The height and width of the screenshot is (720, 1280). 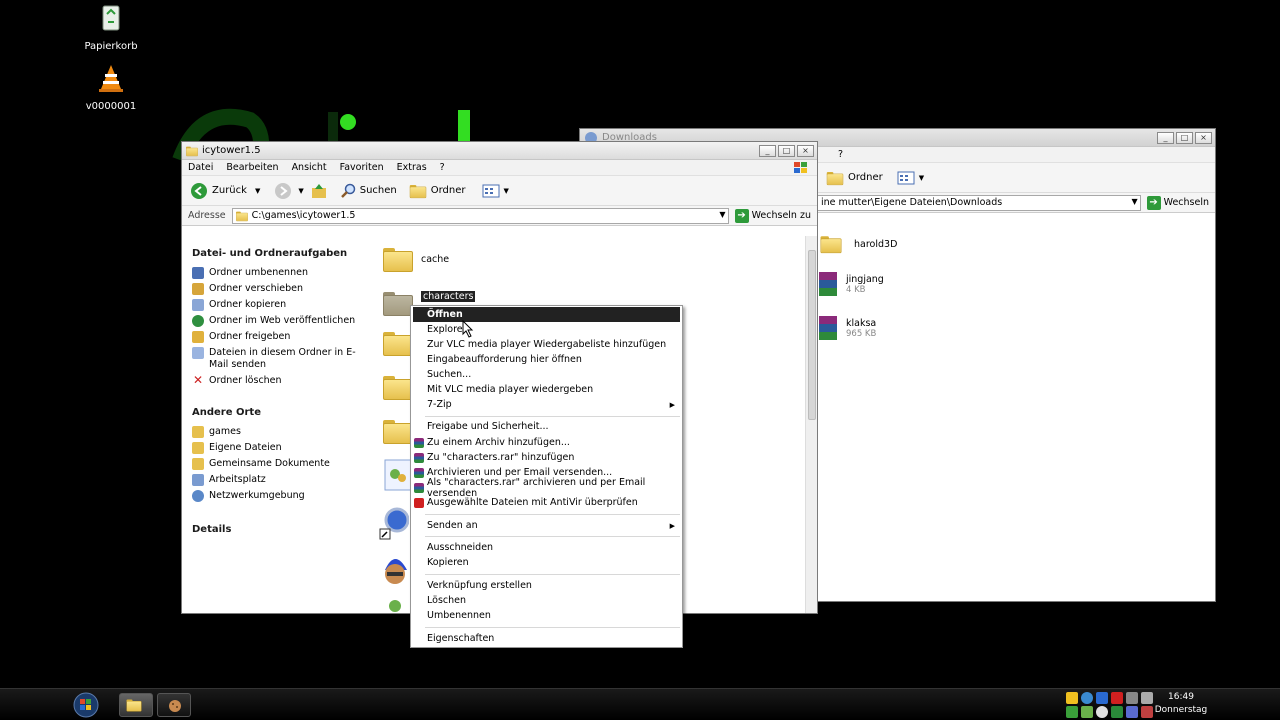 What do you see at coordinates (278, 380) in the screenshot?
I see `task-delete-folder: ✕ Ordner löschen` at bounding box center [278, 380].